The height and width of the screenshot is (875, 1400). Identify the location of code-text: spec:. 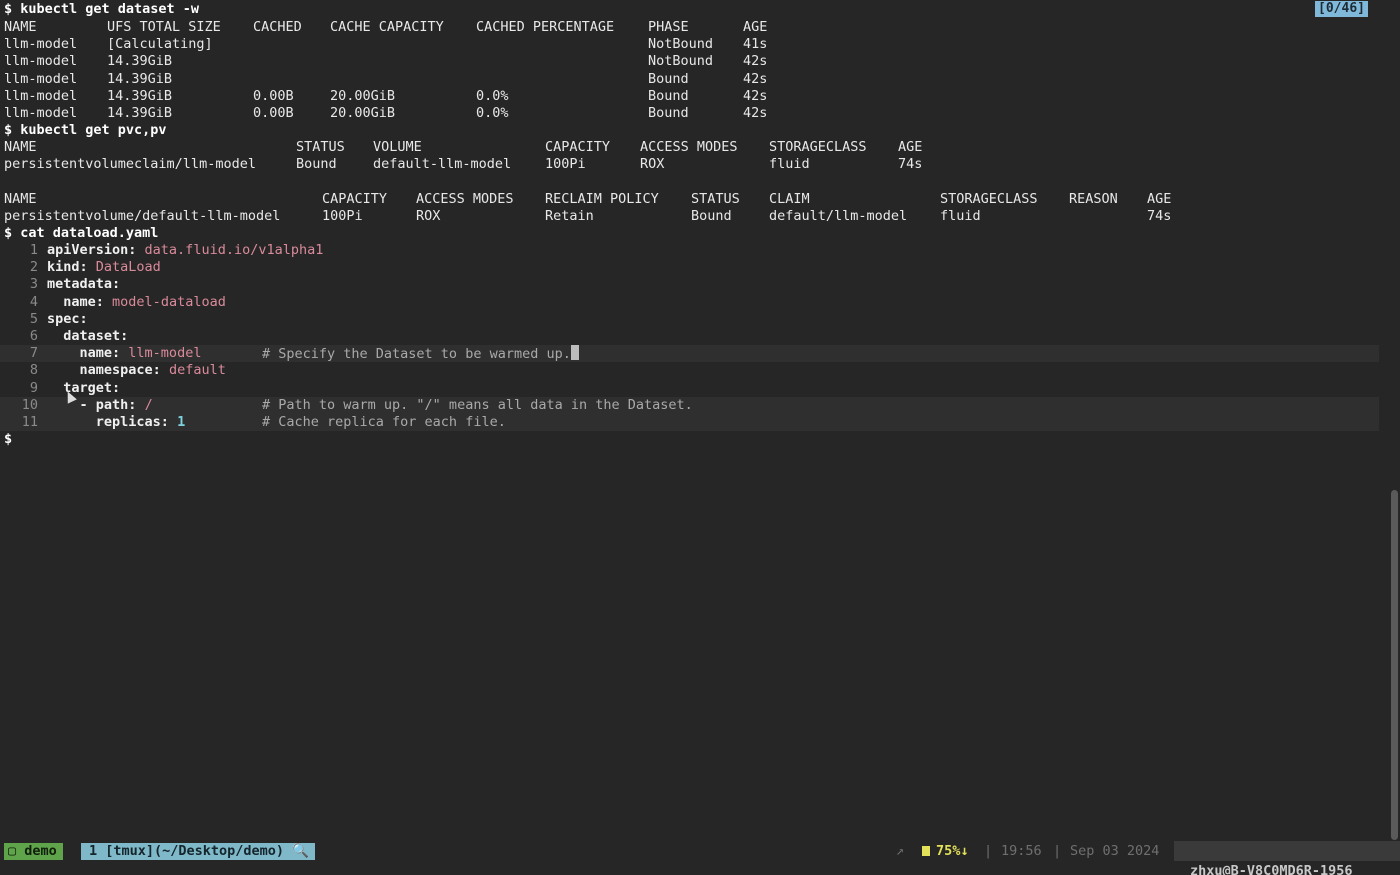
(67, 319).